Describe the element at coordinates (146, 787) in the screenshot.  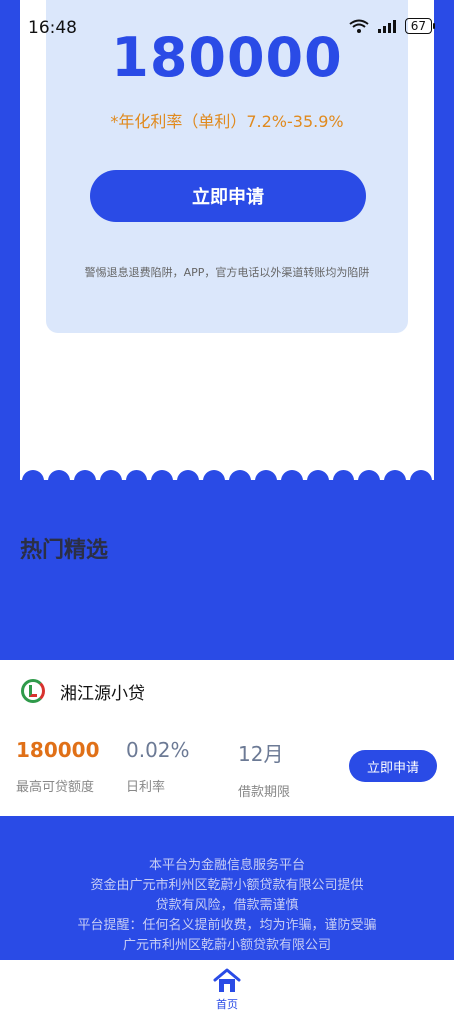
I see `stat-label: 日利率` at that location.